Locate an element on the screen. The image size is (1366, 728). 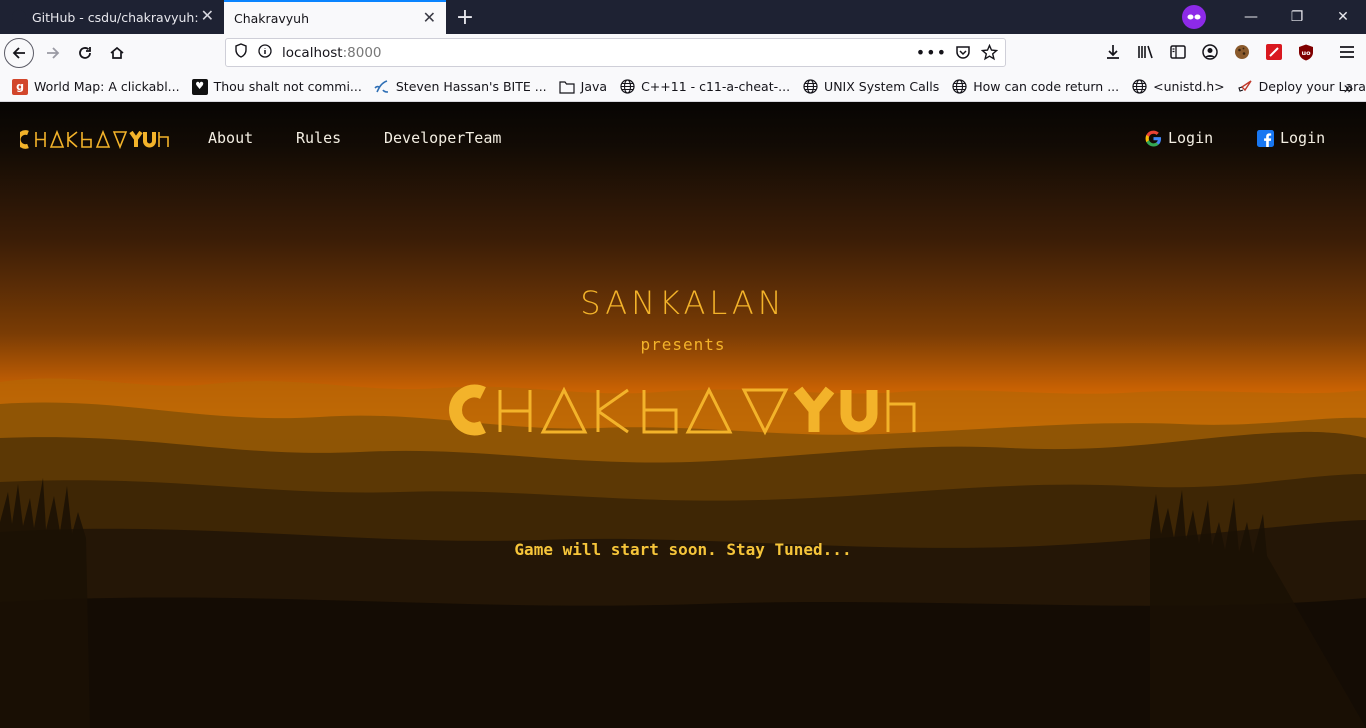
github-favicon-icon is located at coordinates (19, 17).